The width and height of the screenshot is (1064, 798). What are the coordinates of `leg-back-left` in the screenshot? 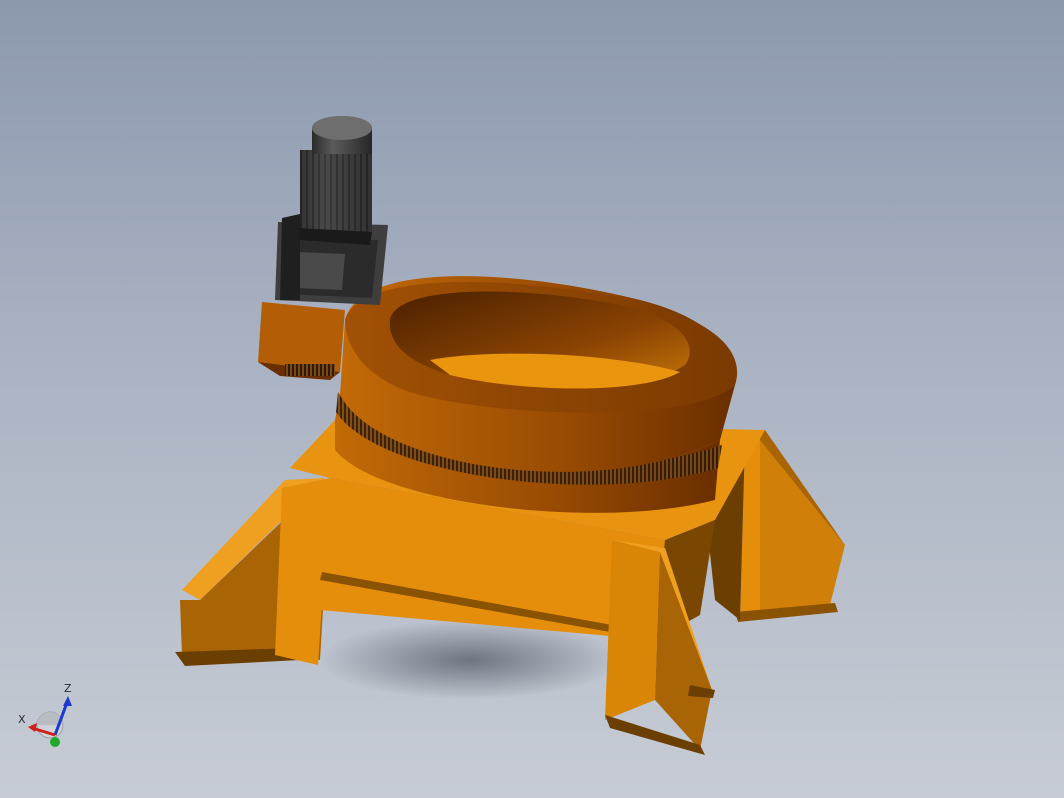 It's located at (252, 572).